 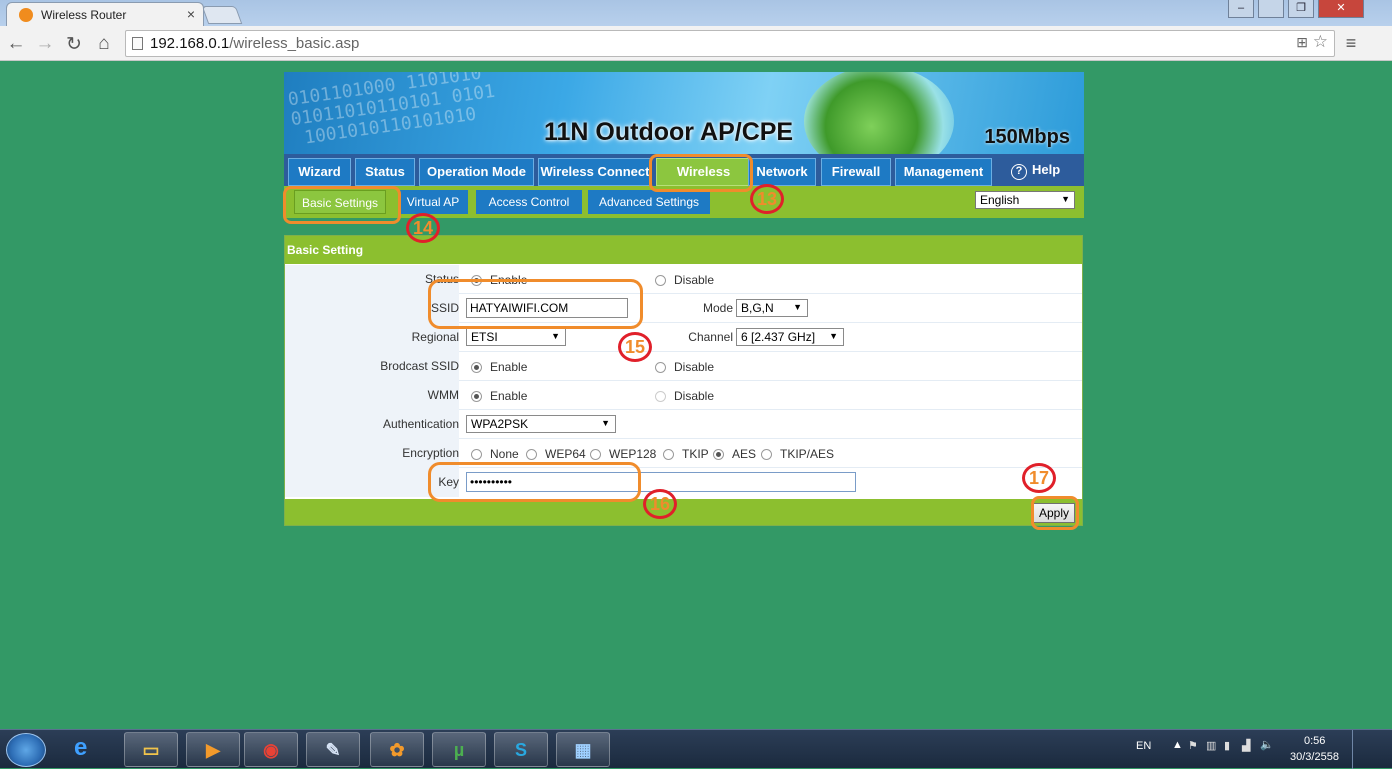 What do you see at coordinates (500, 424) in the screenshot?
I see `authentication-value: WPA2PSK` at bounding box center [500, 424].